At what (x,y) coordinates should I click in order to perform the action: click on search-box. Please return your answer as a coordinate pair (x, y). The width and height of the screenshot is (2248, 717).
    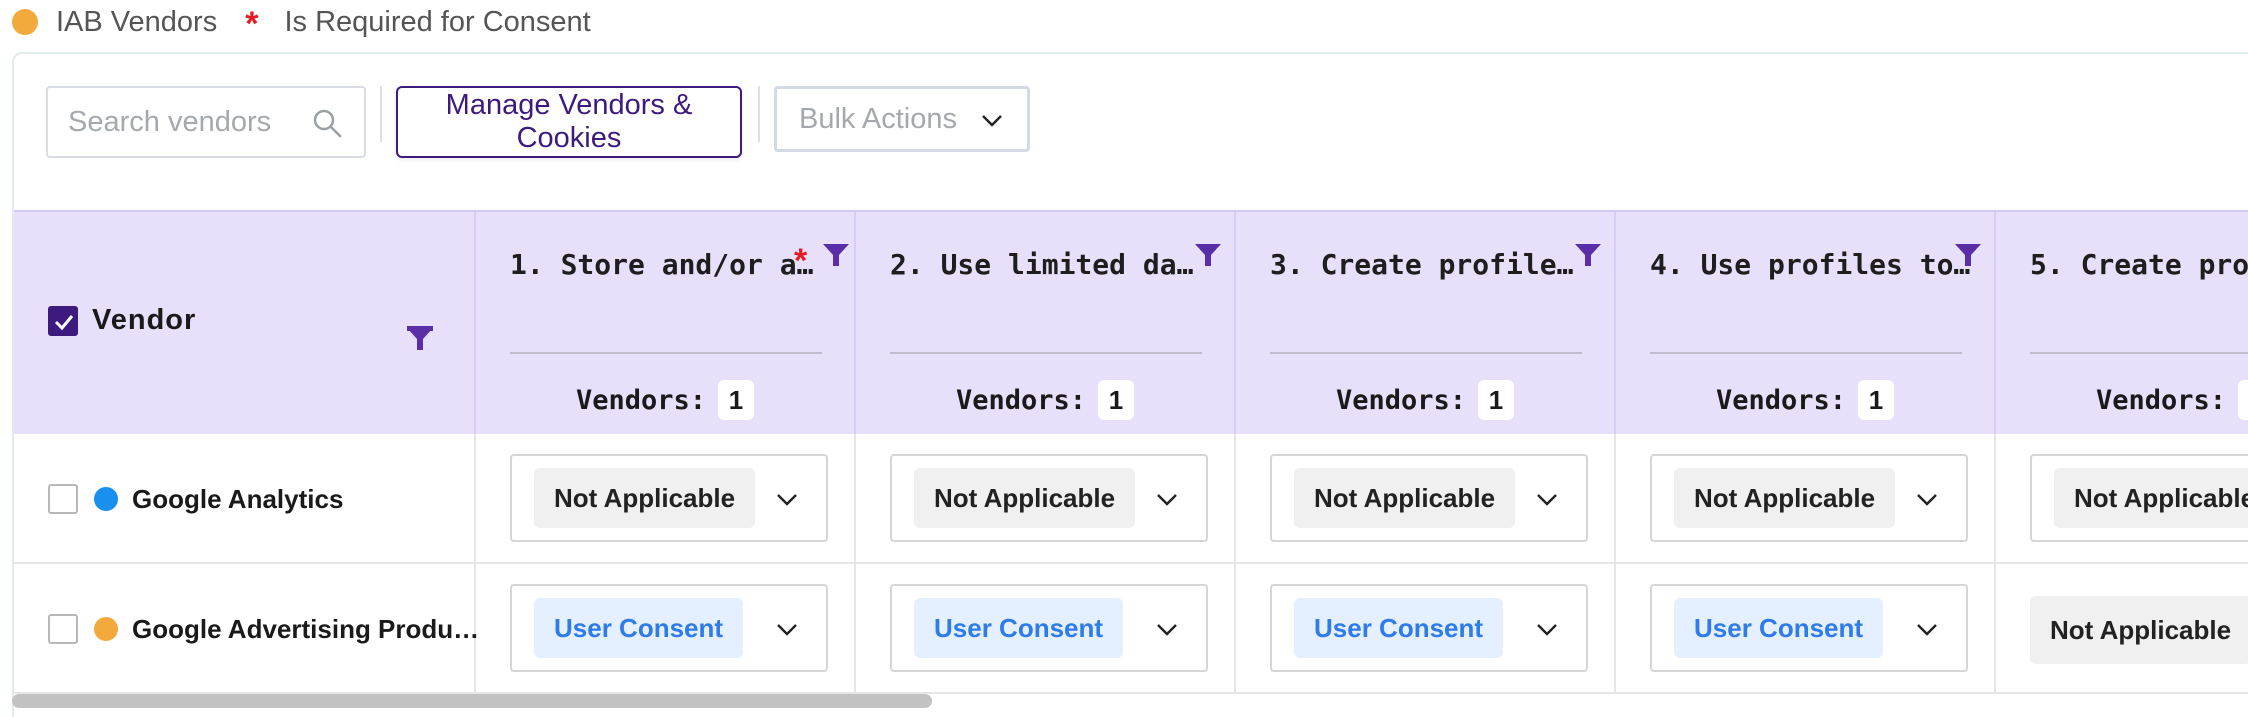
    Looking at the image, I should click on (206, 122).